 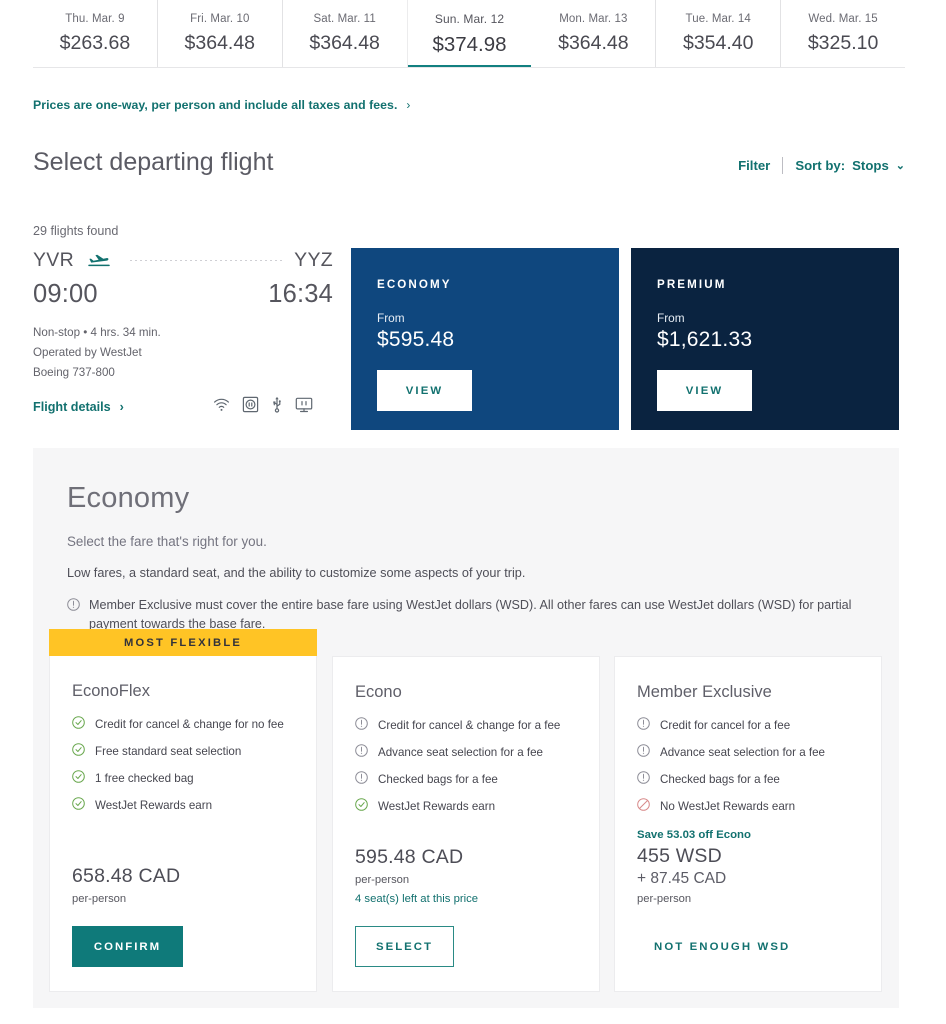 I want to click on date-cell-1: Fri. Mar. 10 $364.48, so click(x=220, y=34).